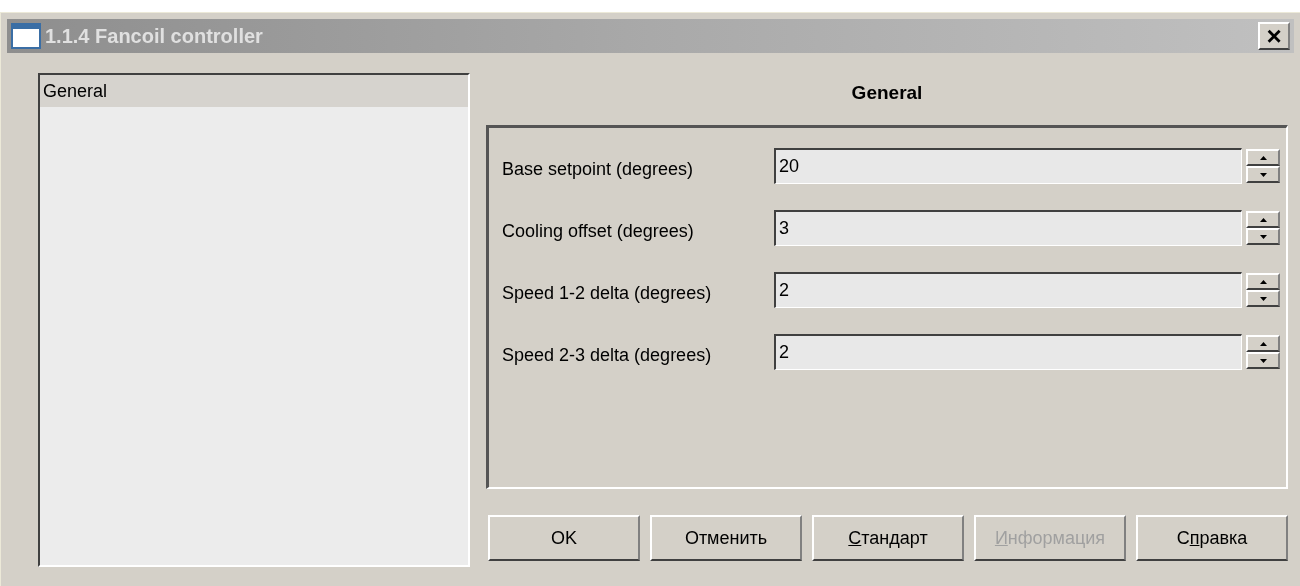 This screenshot has width=1300, height=586. I want to click on field-label: Cooling offset (degrees), so click(598, 231).